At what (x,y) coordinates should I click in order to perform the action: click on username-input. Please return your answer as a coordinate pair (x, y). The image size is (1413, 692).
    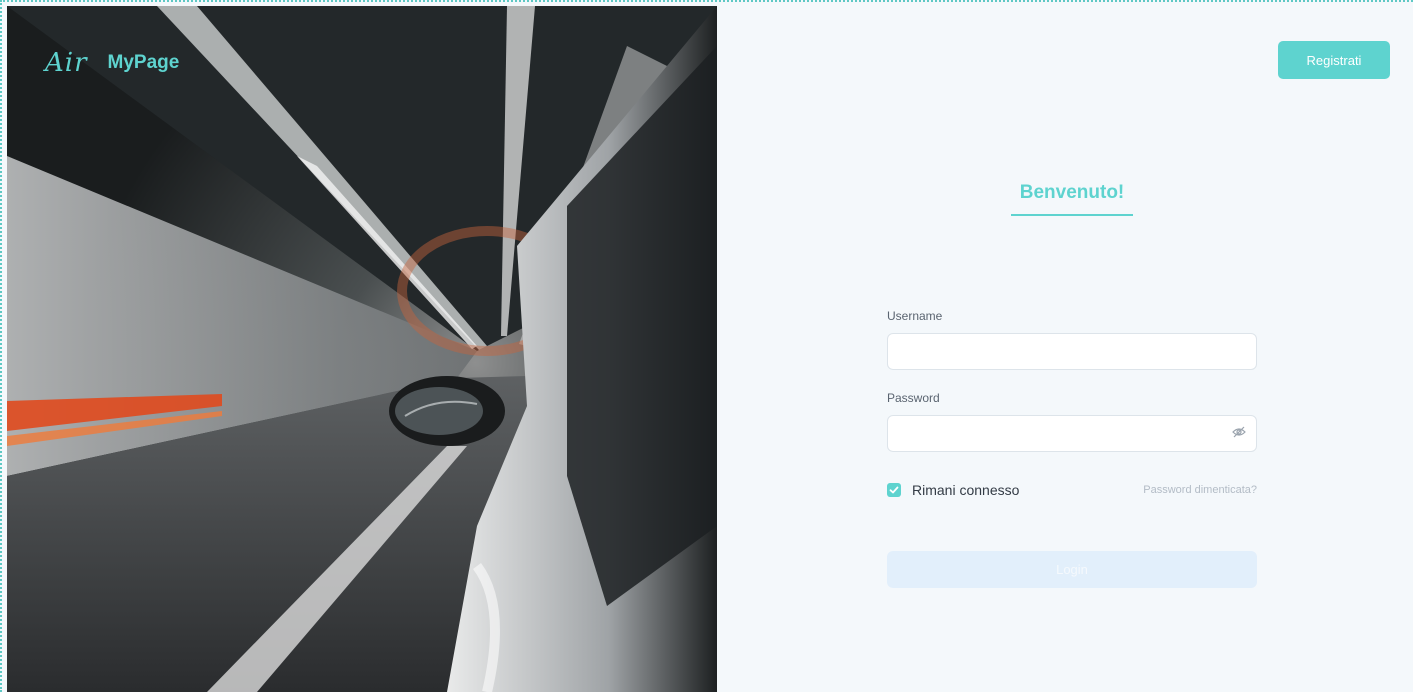
    Looking at the image, I should click on (1072, 351).